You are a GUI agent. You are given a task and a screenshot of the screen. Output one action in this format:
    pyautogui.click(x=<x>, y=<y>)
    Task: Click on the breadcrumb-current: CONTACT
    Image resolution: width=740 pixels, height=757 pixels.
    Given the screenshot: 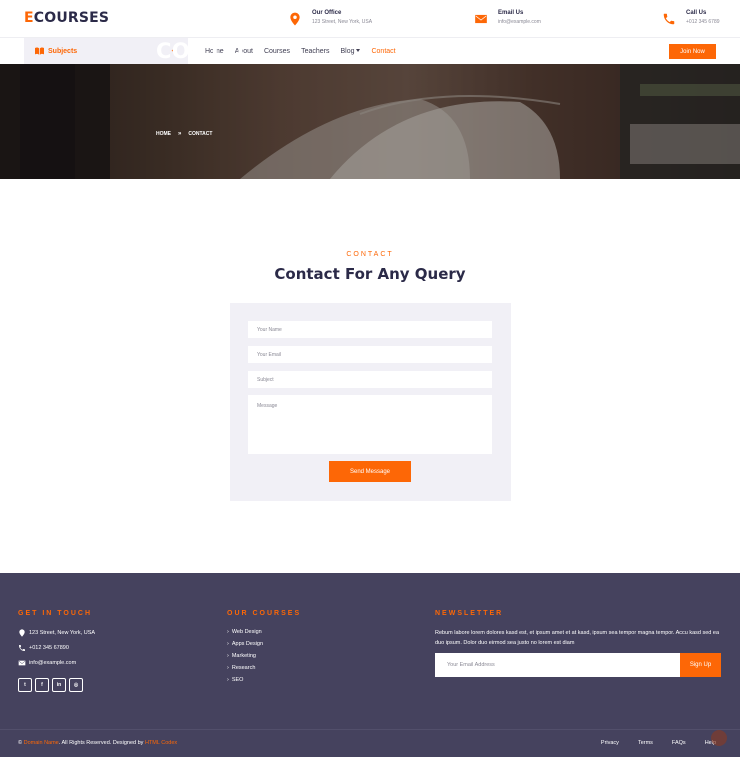 What is the action you would take?
    pyautogui.click(x=200, y=134)
    